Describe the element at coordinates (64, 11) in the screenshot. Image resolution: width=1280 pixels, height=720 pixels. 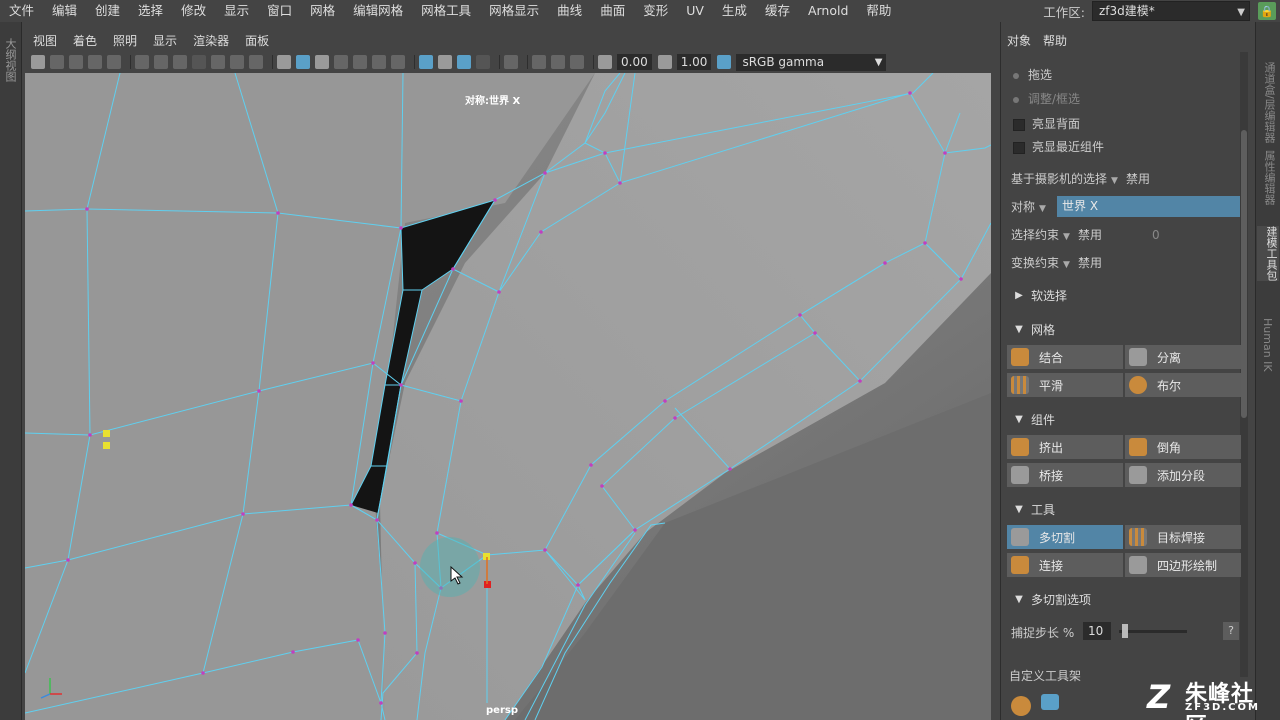
I see `menu-edit: 编辑` at that location.